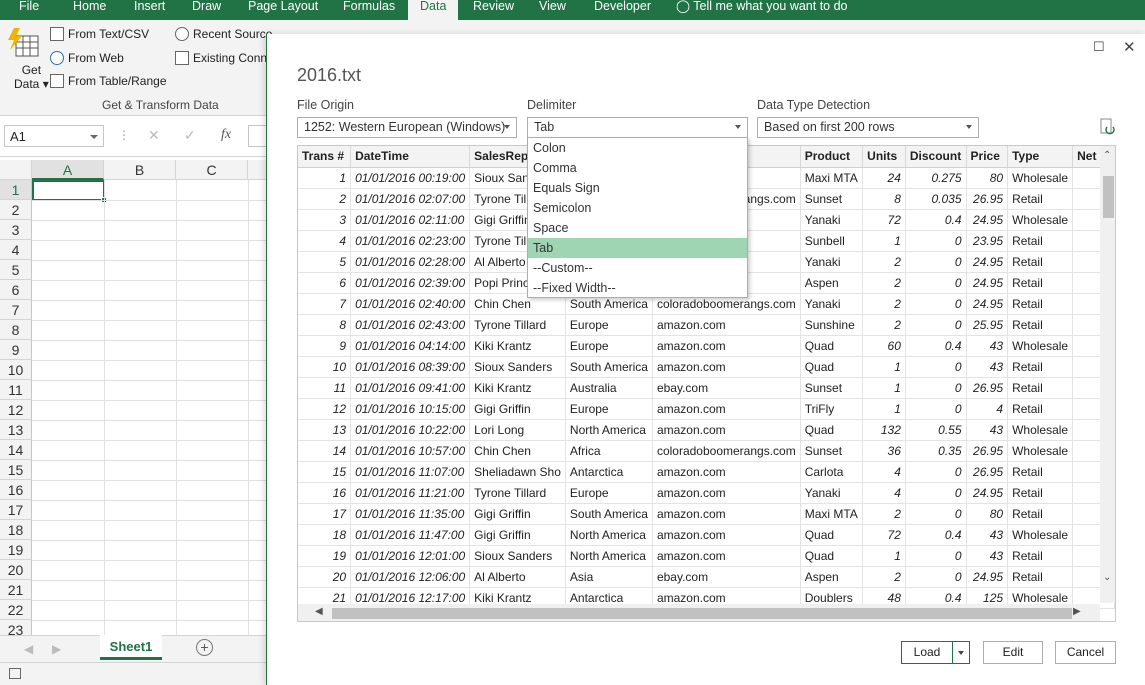 This screenshot has height=685, width=1145. What do you see at coordinates (637, 188) in the screenshot?
I see `delimiter-option: Equals Sign` at bounding box center [637, 188].